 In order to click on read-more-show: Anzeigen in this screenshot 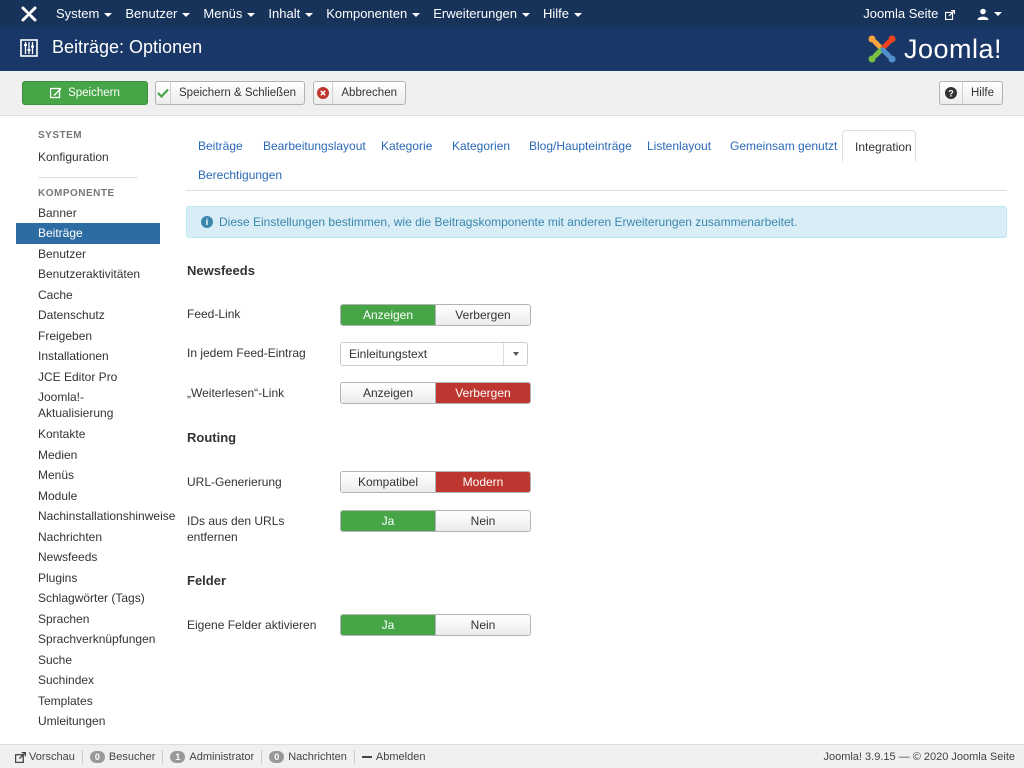, I will do `click(388, 393)`.